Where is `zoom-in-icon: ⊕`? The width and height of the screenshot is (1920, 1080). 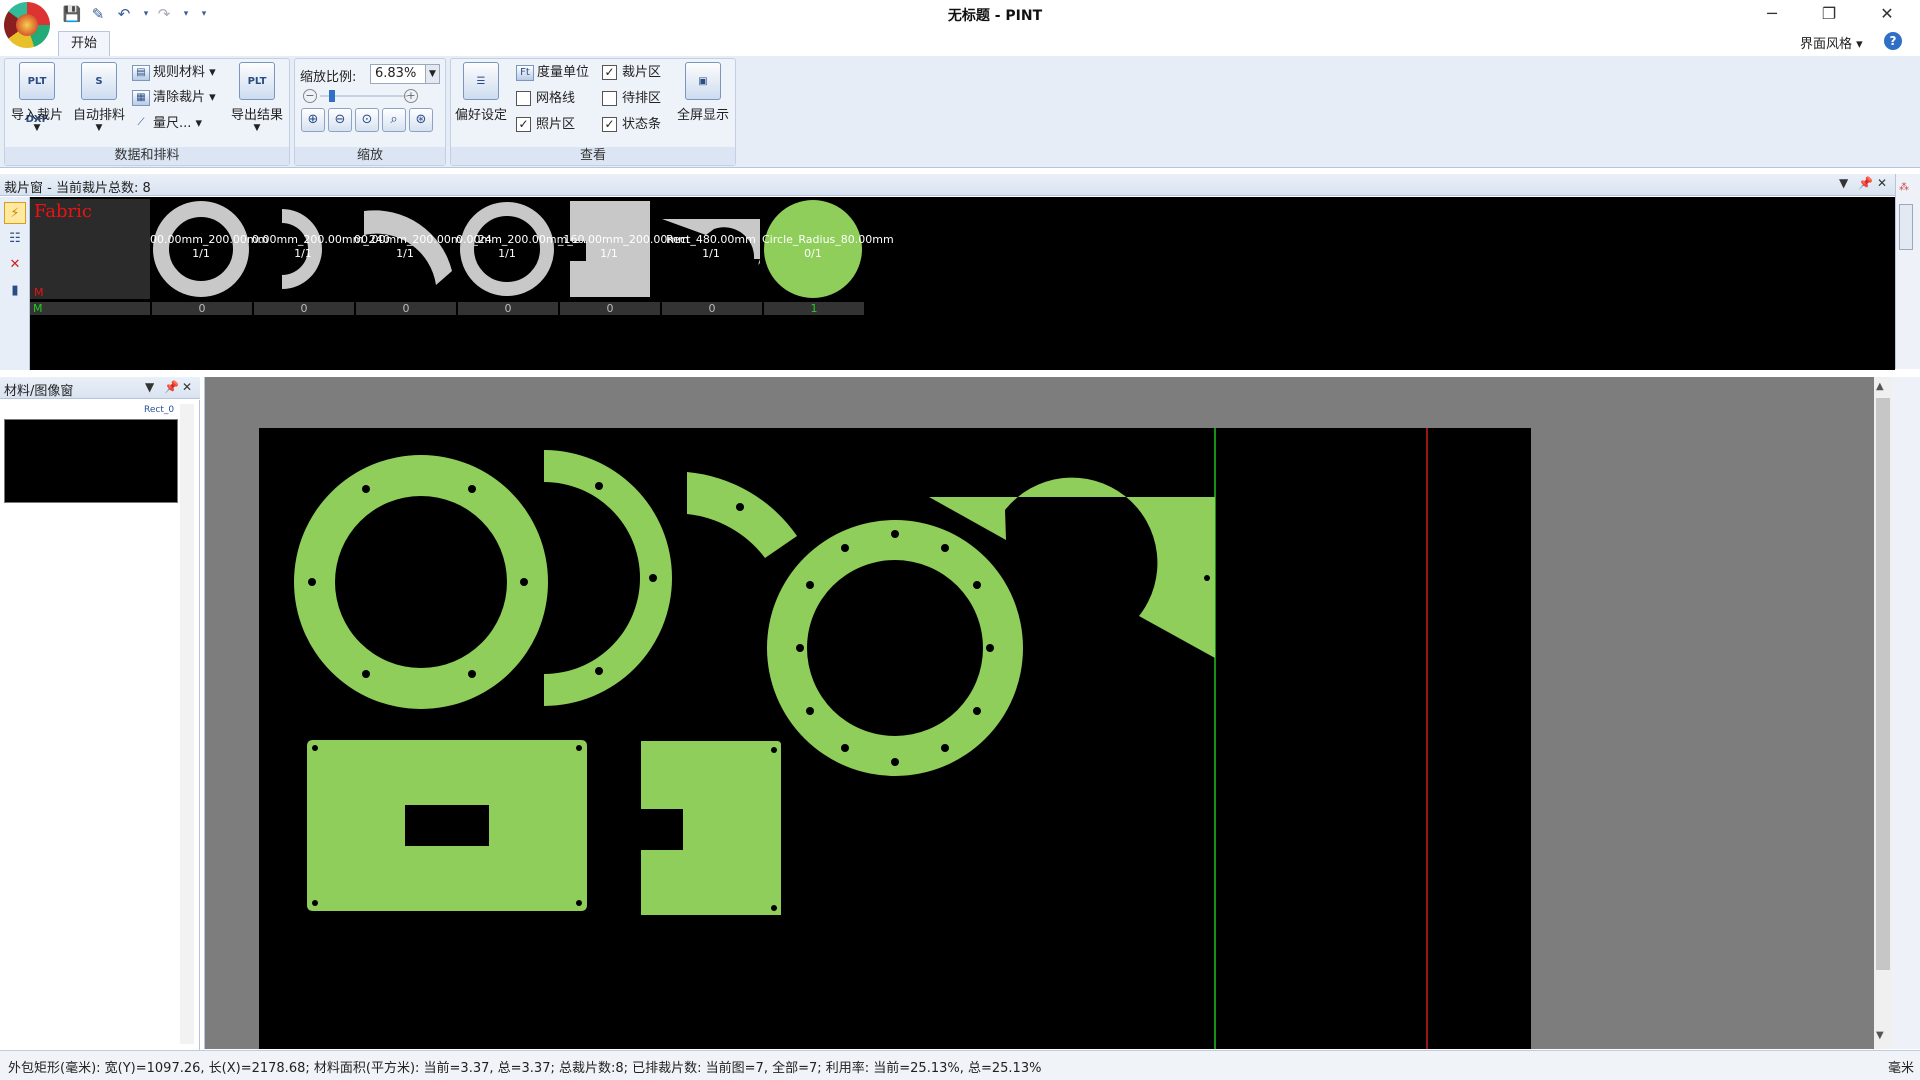
zoom-in-icon: ⊕ is located at coordinates (313, 120).